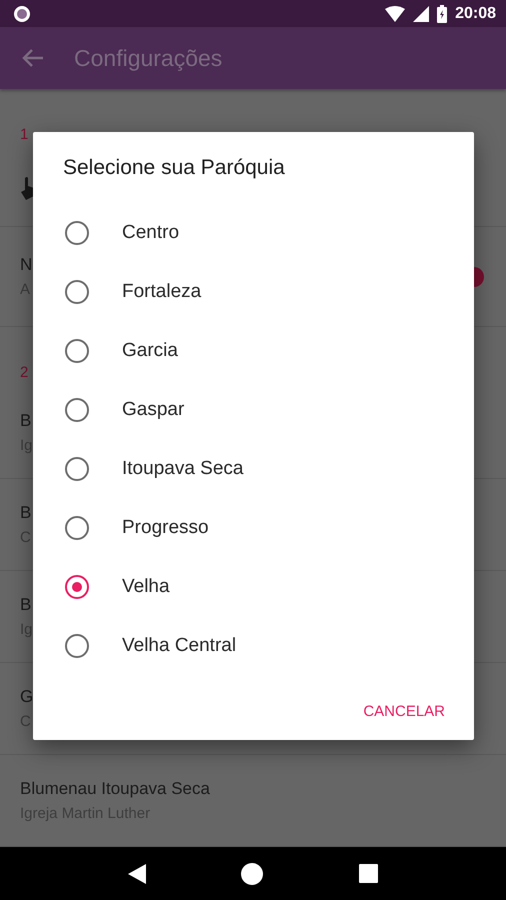  I want to click on option-label: Centro, so click(151, 233).